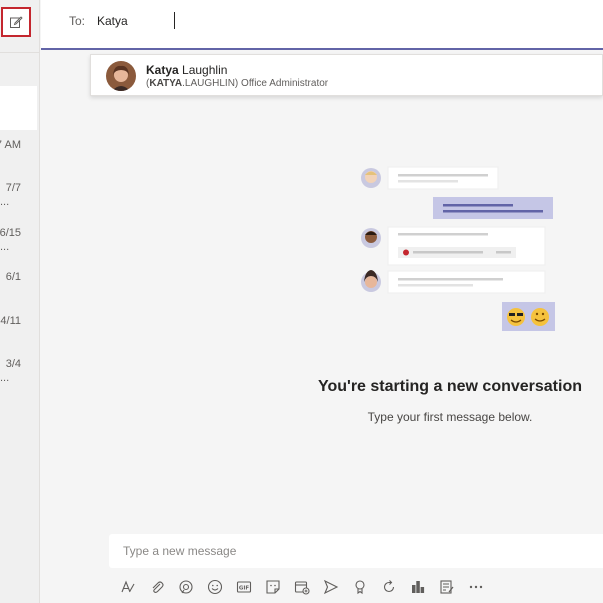  I want to click on format-button, so click(127, 587).